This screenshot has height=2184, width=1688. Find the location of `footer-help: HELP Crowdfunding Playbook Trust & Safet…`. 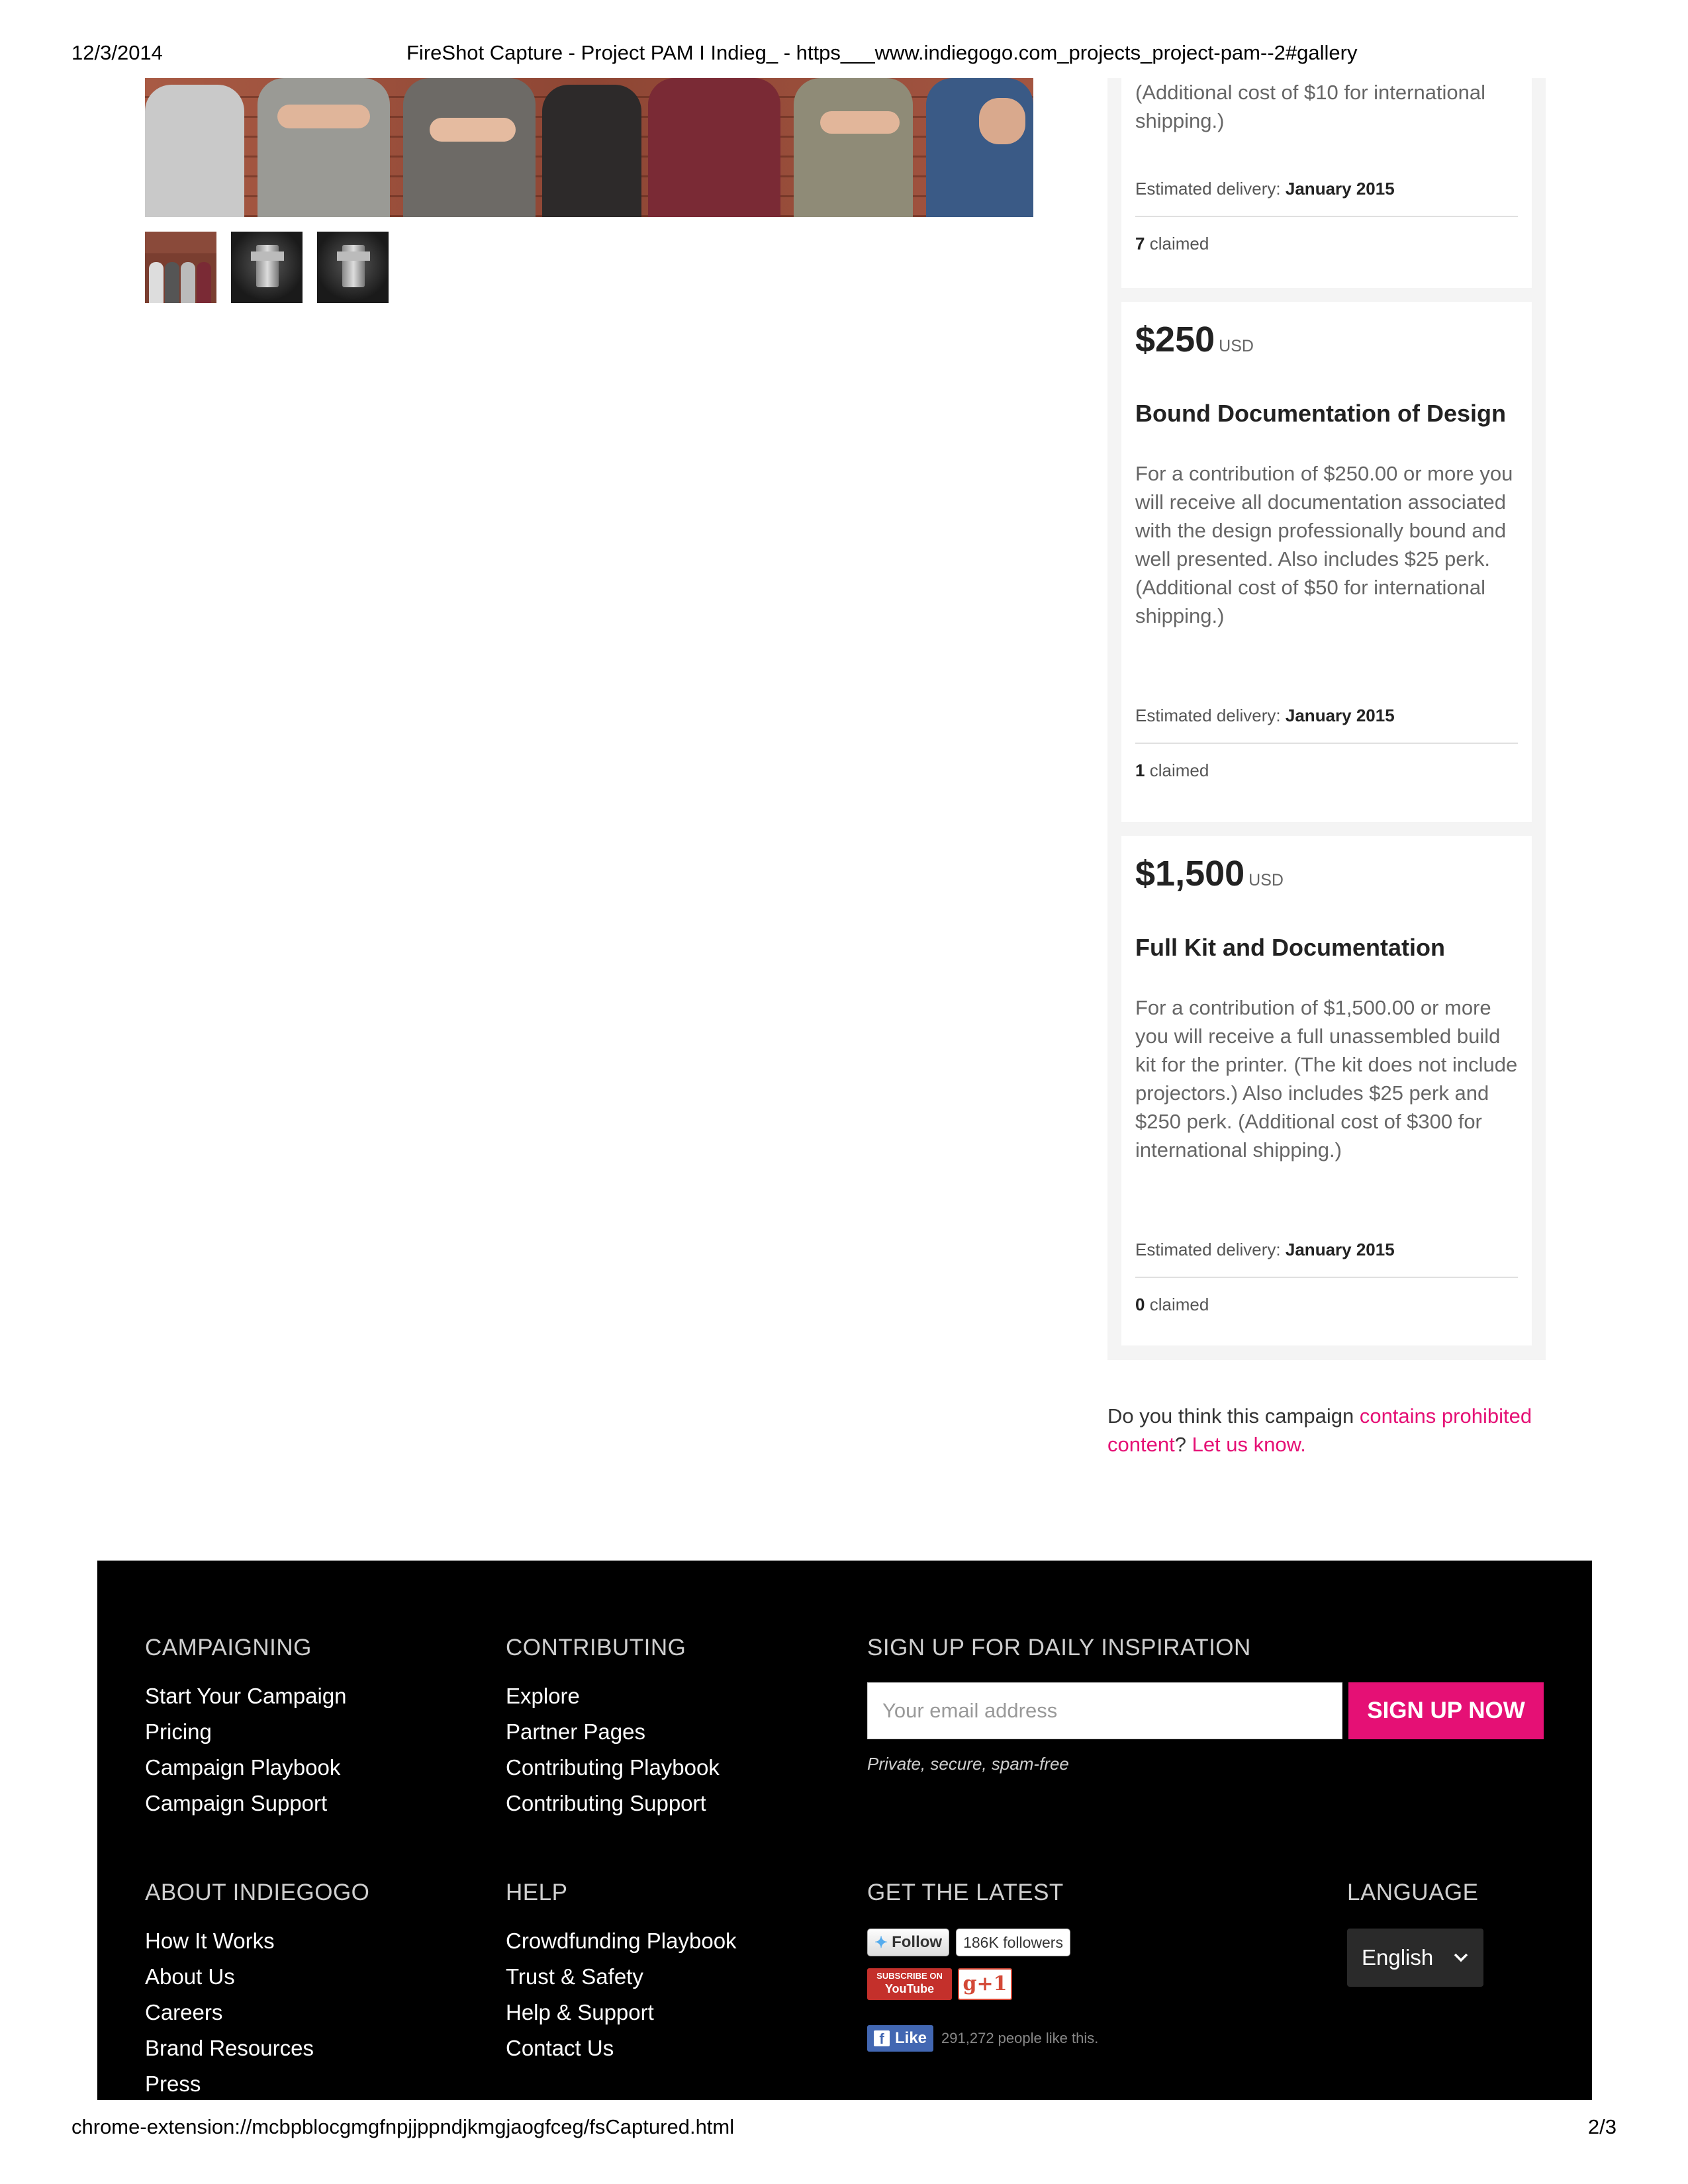

footer-help: HELP Crowdfunding Playbook Trust & Safet… is located at coordinates (621, 1973).